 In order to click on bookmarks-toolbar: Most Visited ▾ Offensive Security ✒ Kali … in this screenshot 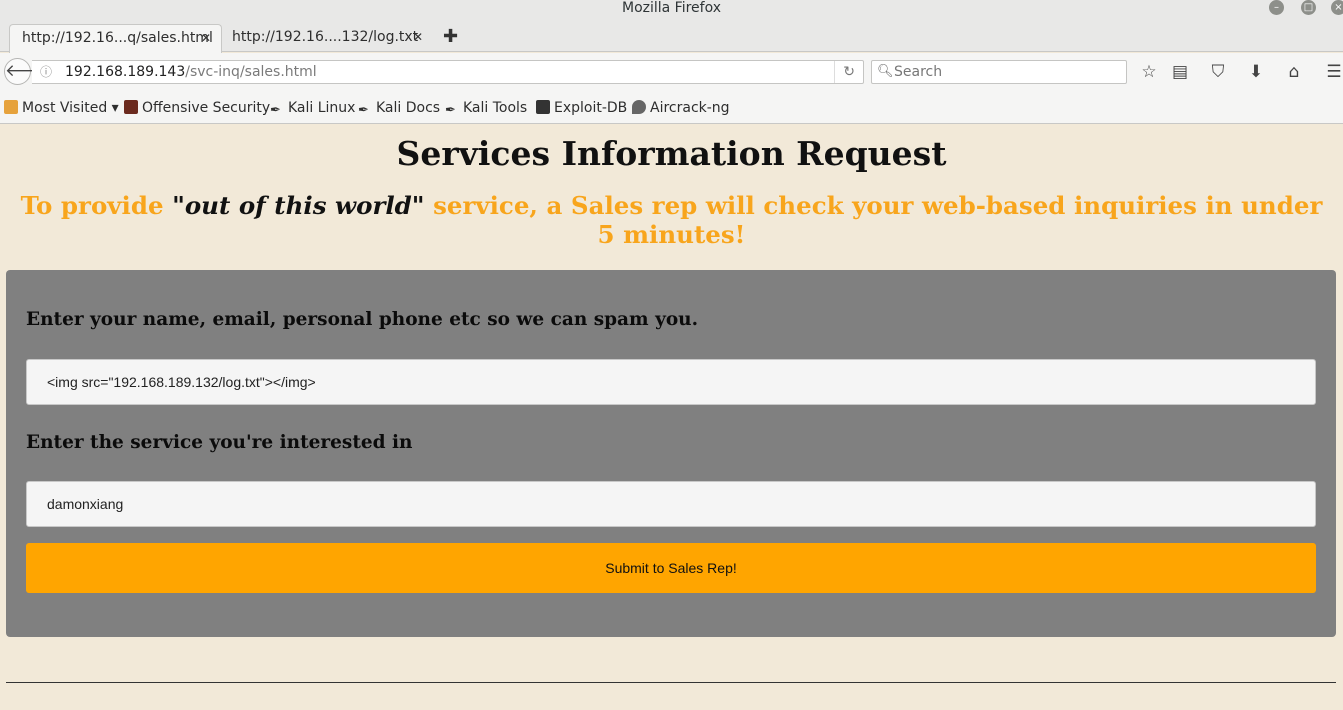, I will do `click(671, 107)`.